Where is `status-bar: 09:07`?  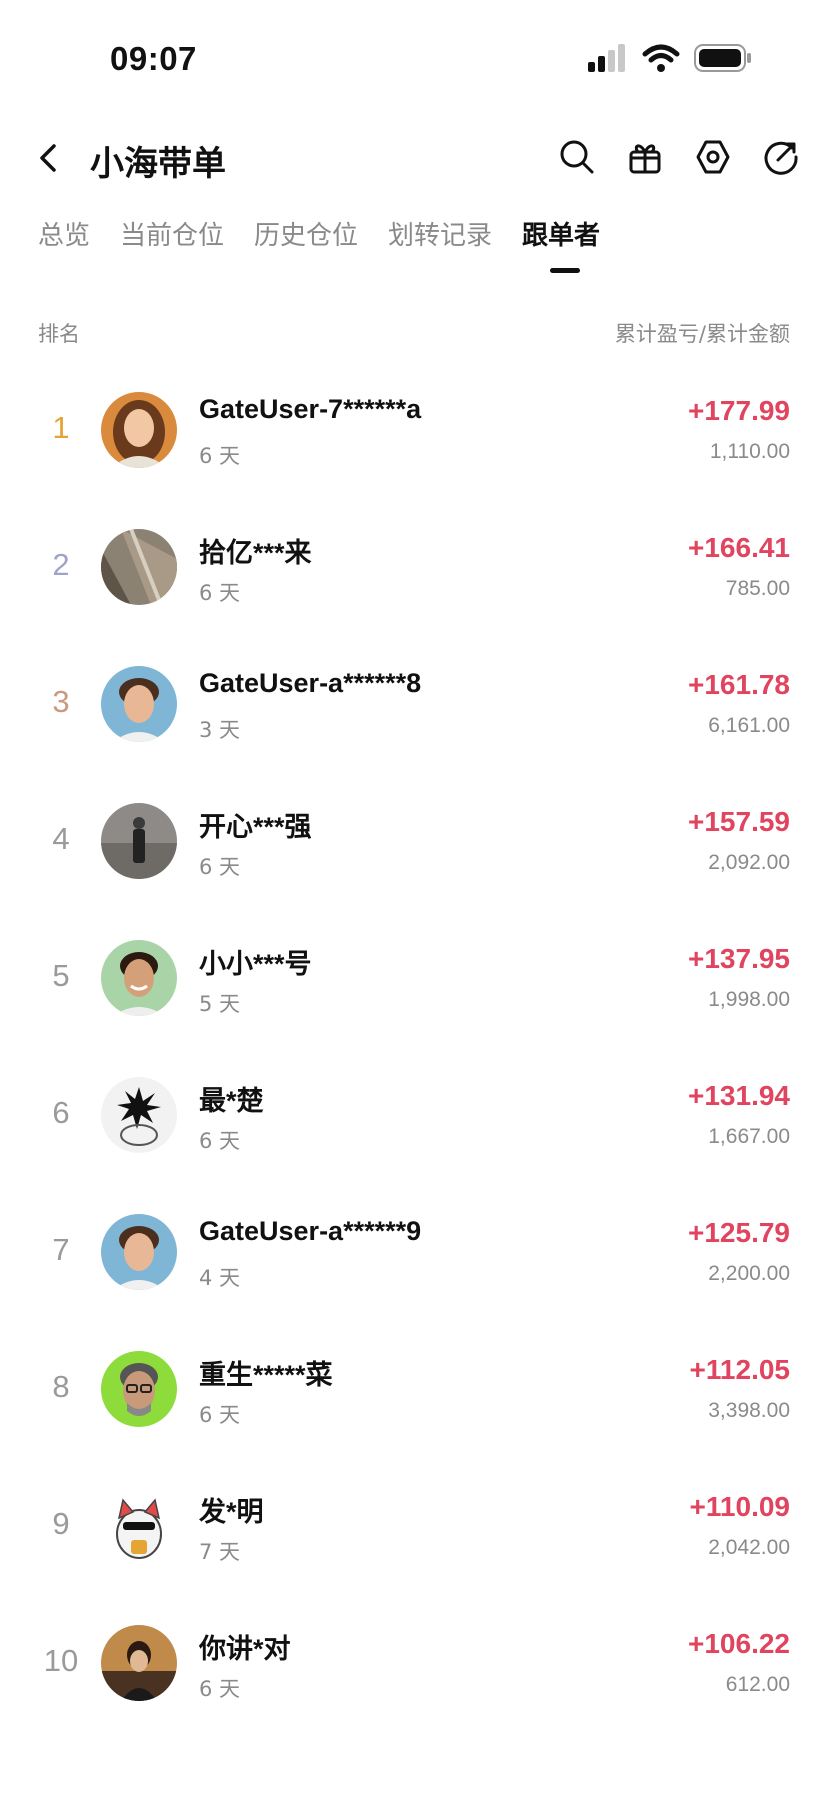 status-bar: 09:07 is located at coordinates (414, 55).